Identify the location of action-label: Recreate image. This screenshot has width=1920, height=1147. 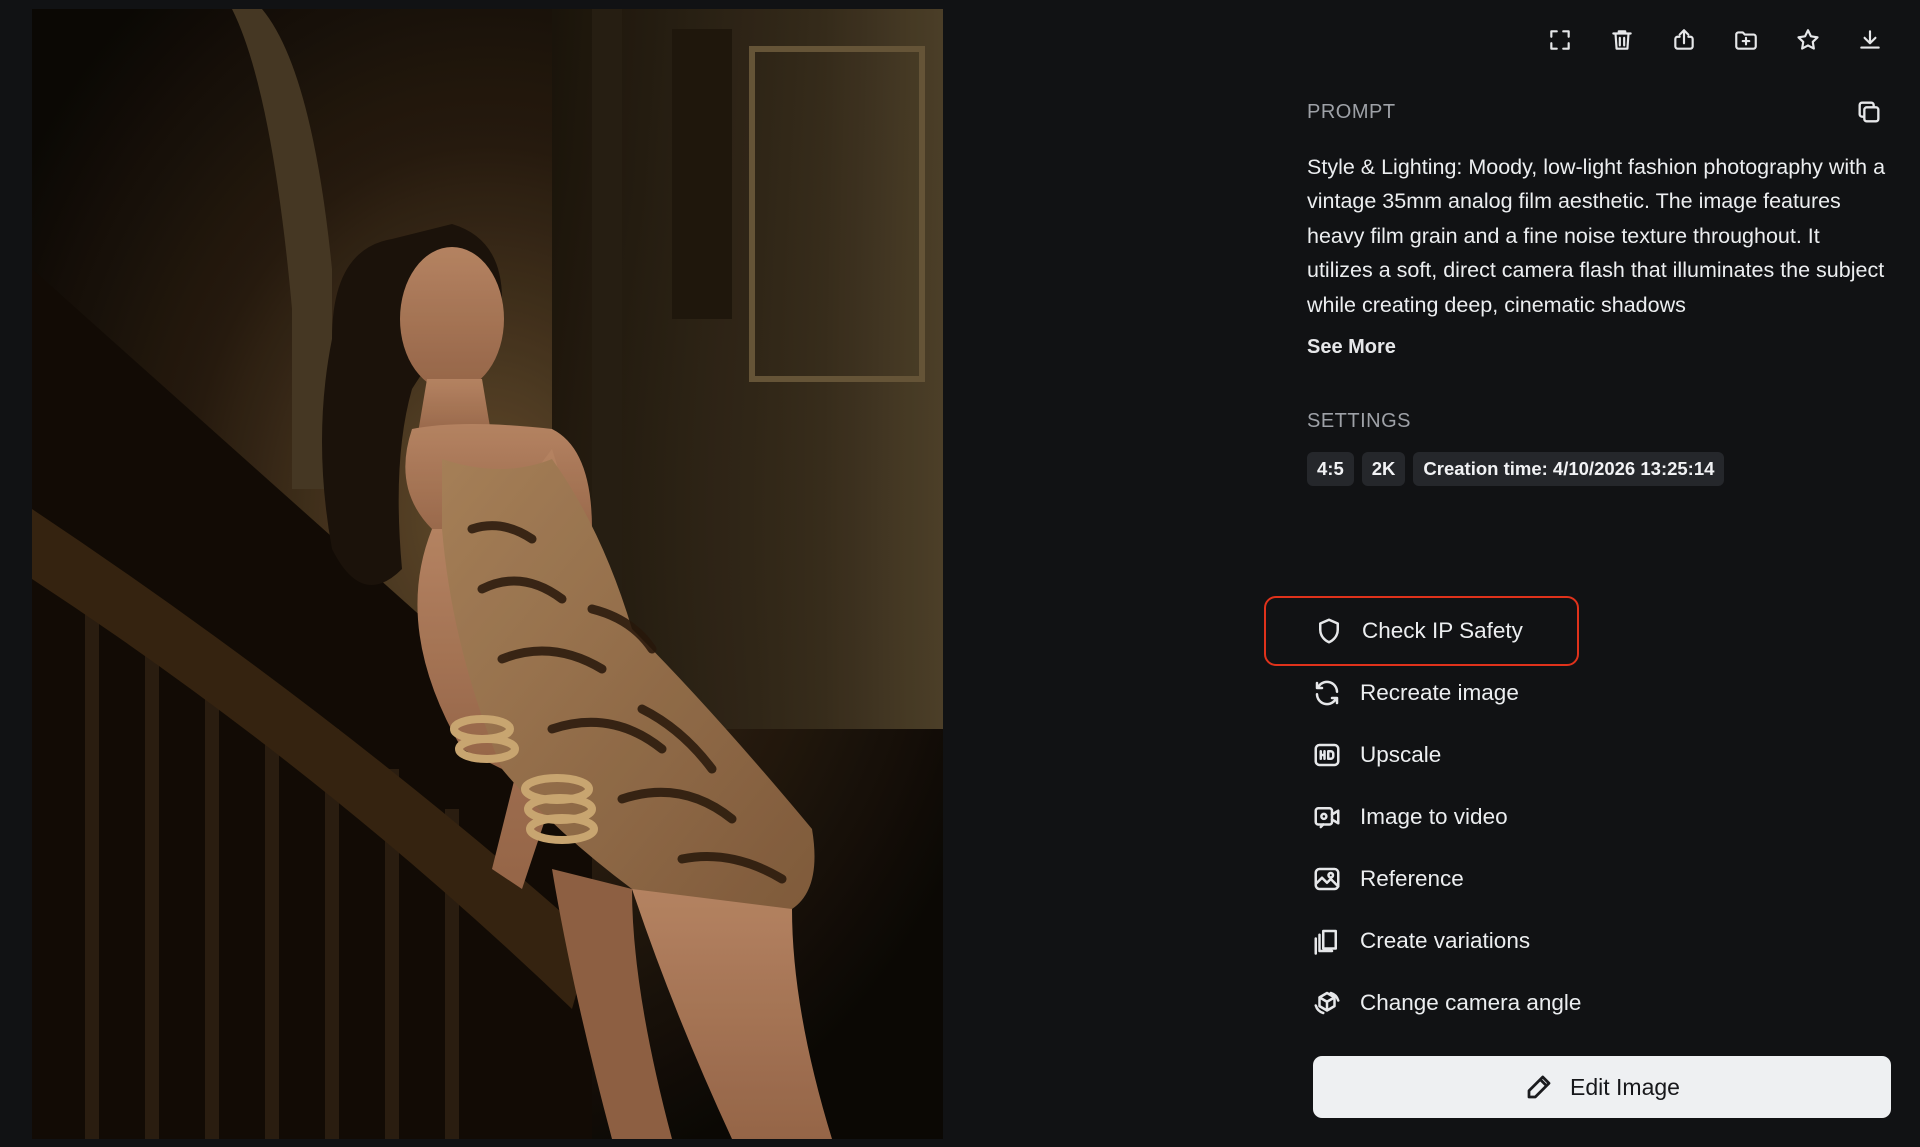
(1439, 692).